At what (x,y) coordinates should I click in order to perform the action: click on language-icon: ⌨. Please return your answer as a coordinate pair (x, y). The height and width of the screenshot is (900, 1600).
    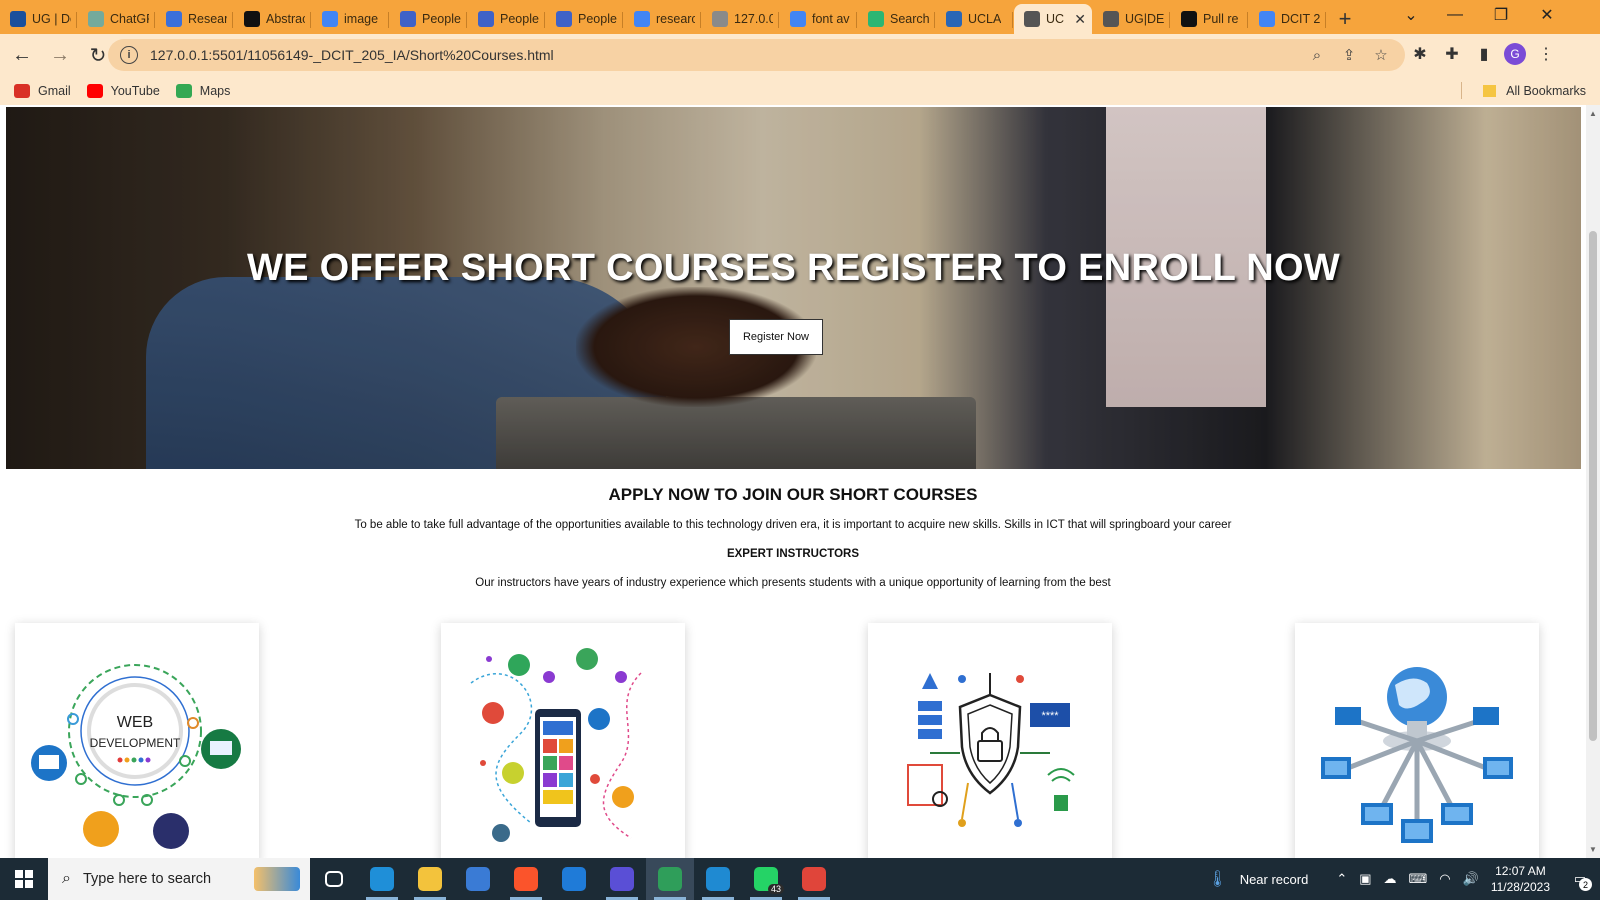
    Looking at the image, I should click on (1418, 879).